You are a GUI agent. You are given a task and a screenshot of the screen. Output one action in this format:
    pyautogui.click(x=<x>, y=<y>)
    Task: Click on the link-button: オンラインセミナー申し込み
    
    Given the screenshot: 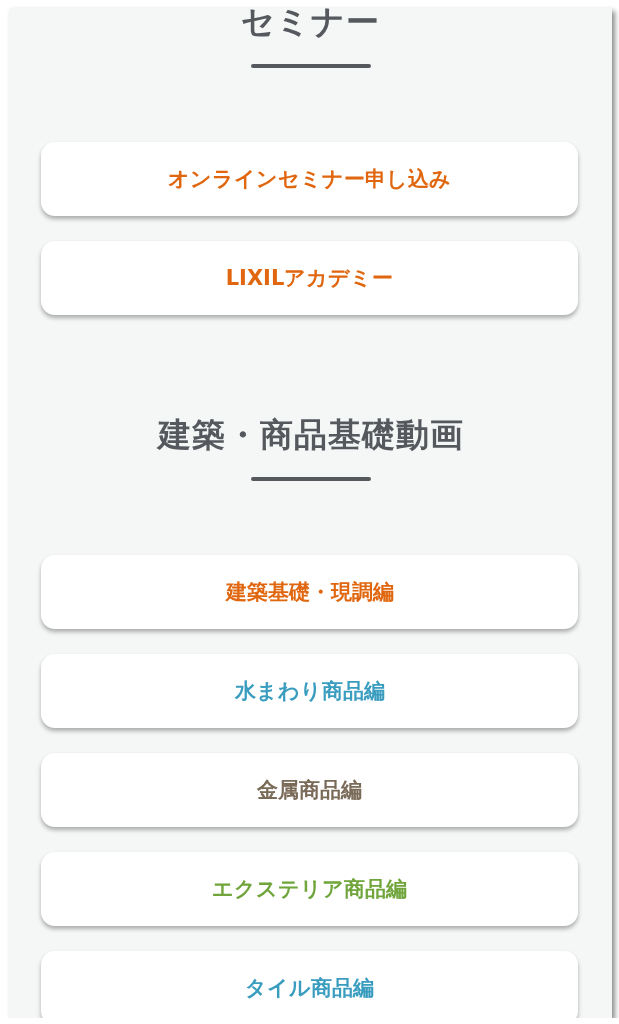 What is the action you would take?
    pyautogui.click(x=309, y=179)
    